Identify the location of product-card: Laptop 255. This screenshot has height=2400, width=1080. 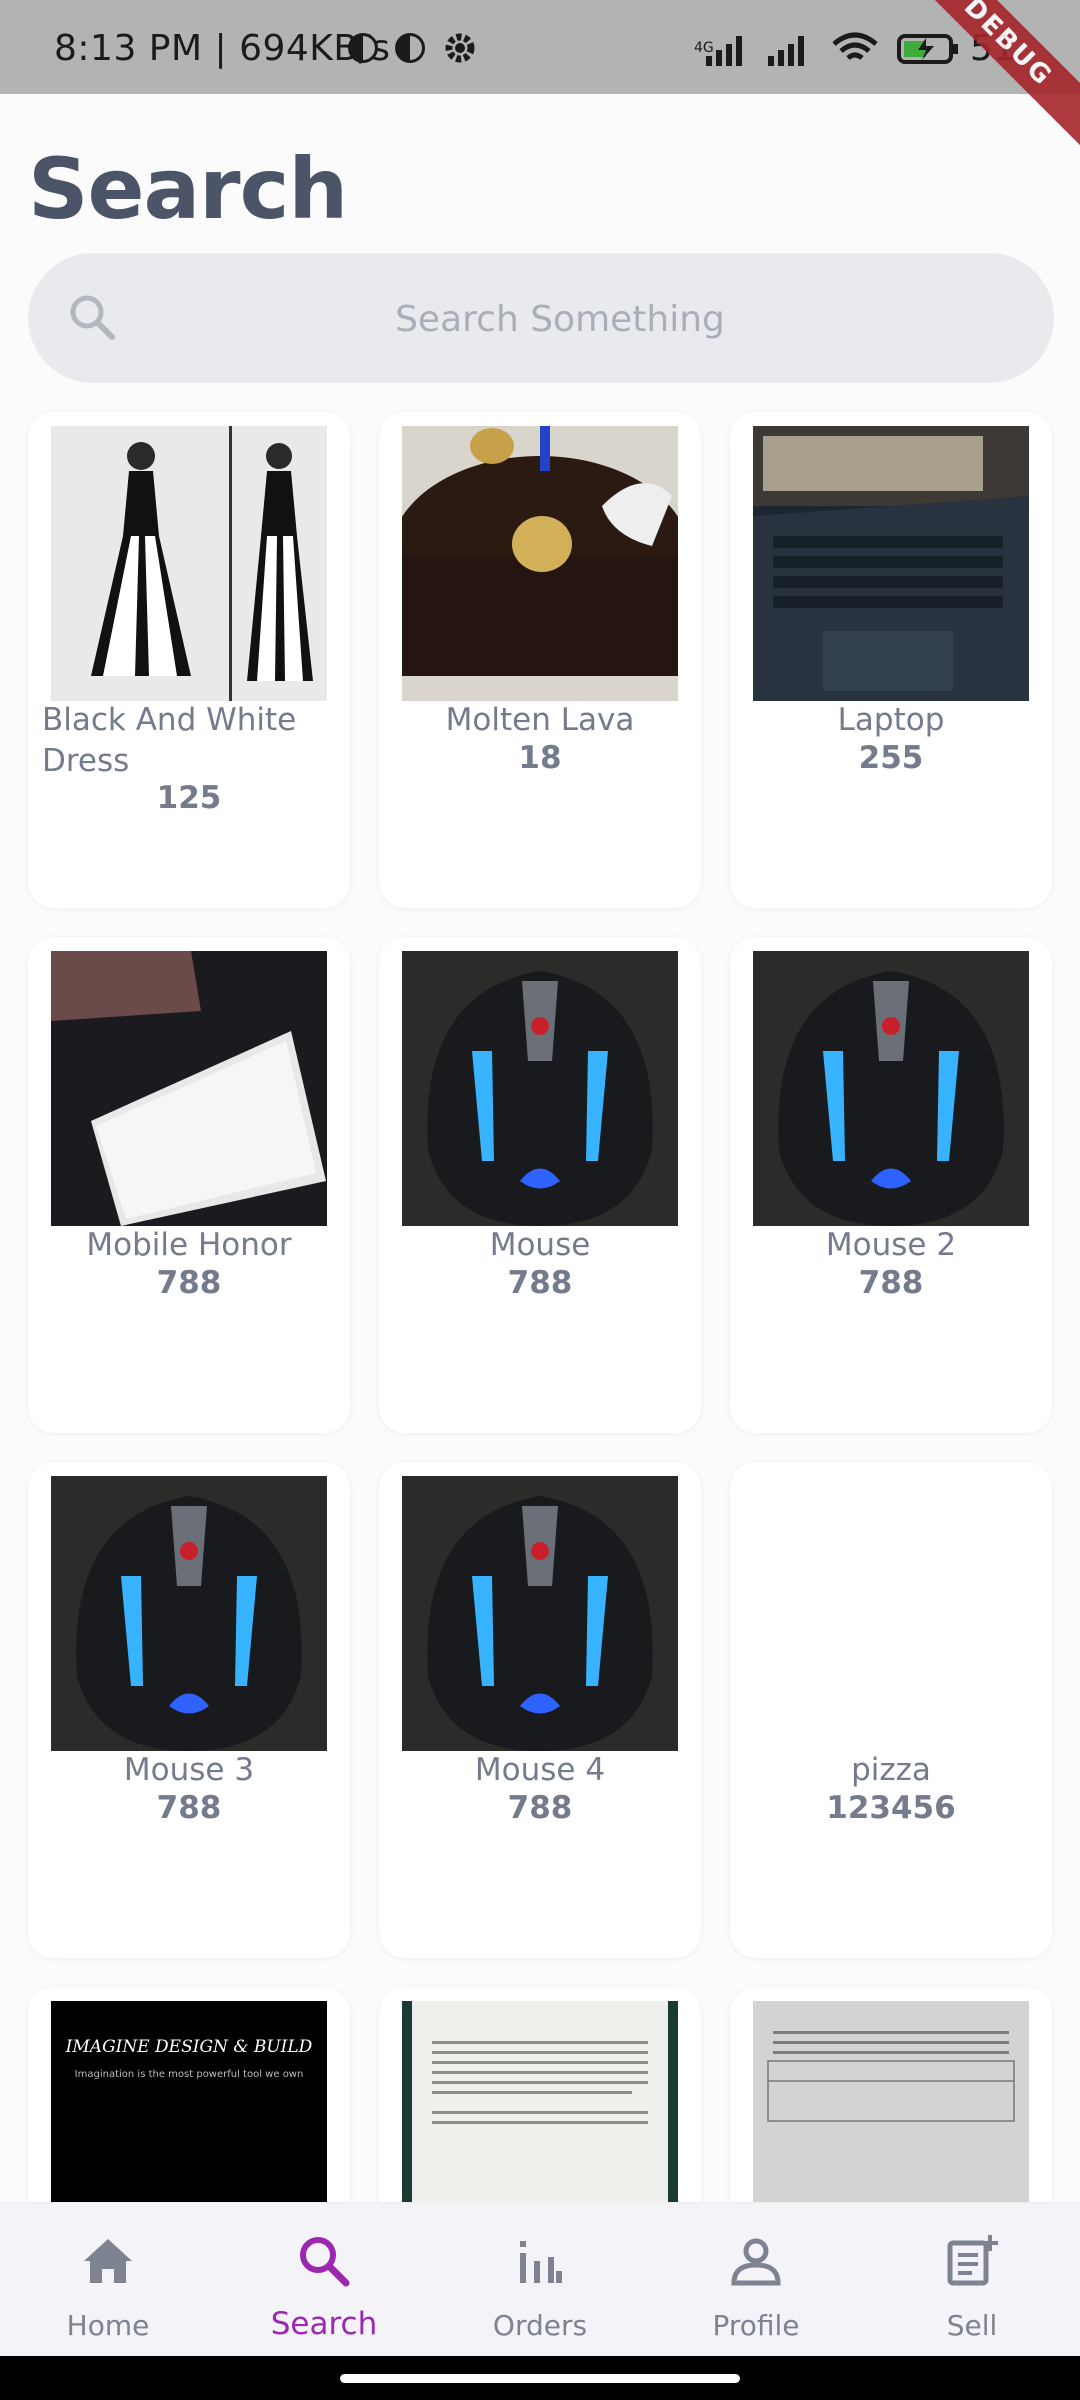
(891, 660).